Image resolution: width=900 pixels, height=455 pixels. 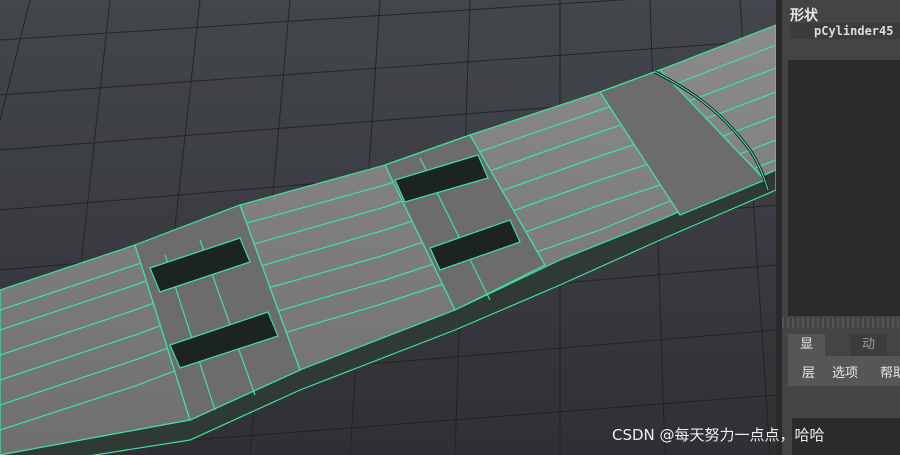 I want to click on menu-options: 选项, so click(x=845, y=371).